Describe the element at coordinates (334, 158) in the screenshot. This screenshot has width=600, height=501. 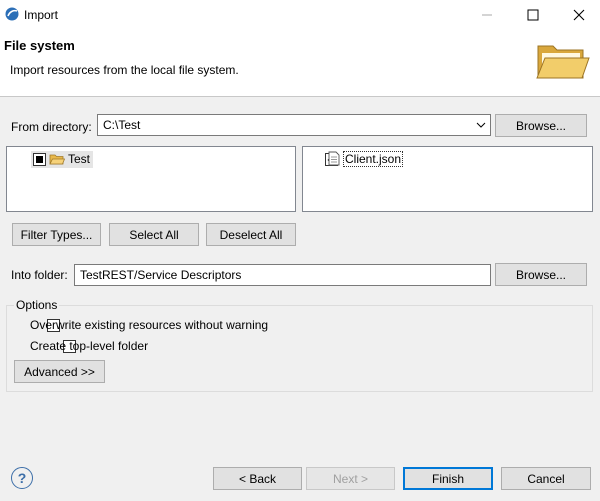
I see `file-icon` at that location.